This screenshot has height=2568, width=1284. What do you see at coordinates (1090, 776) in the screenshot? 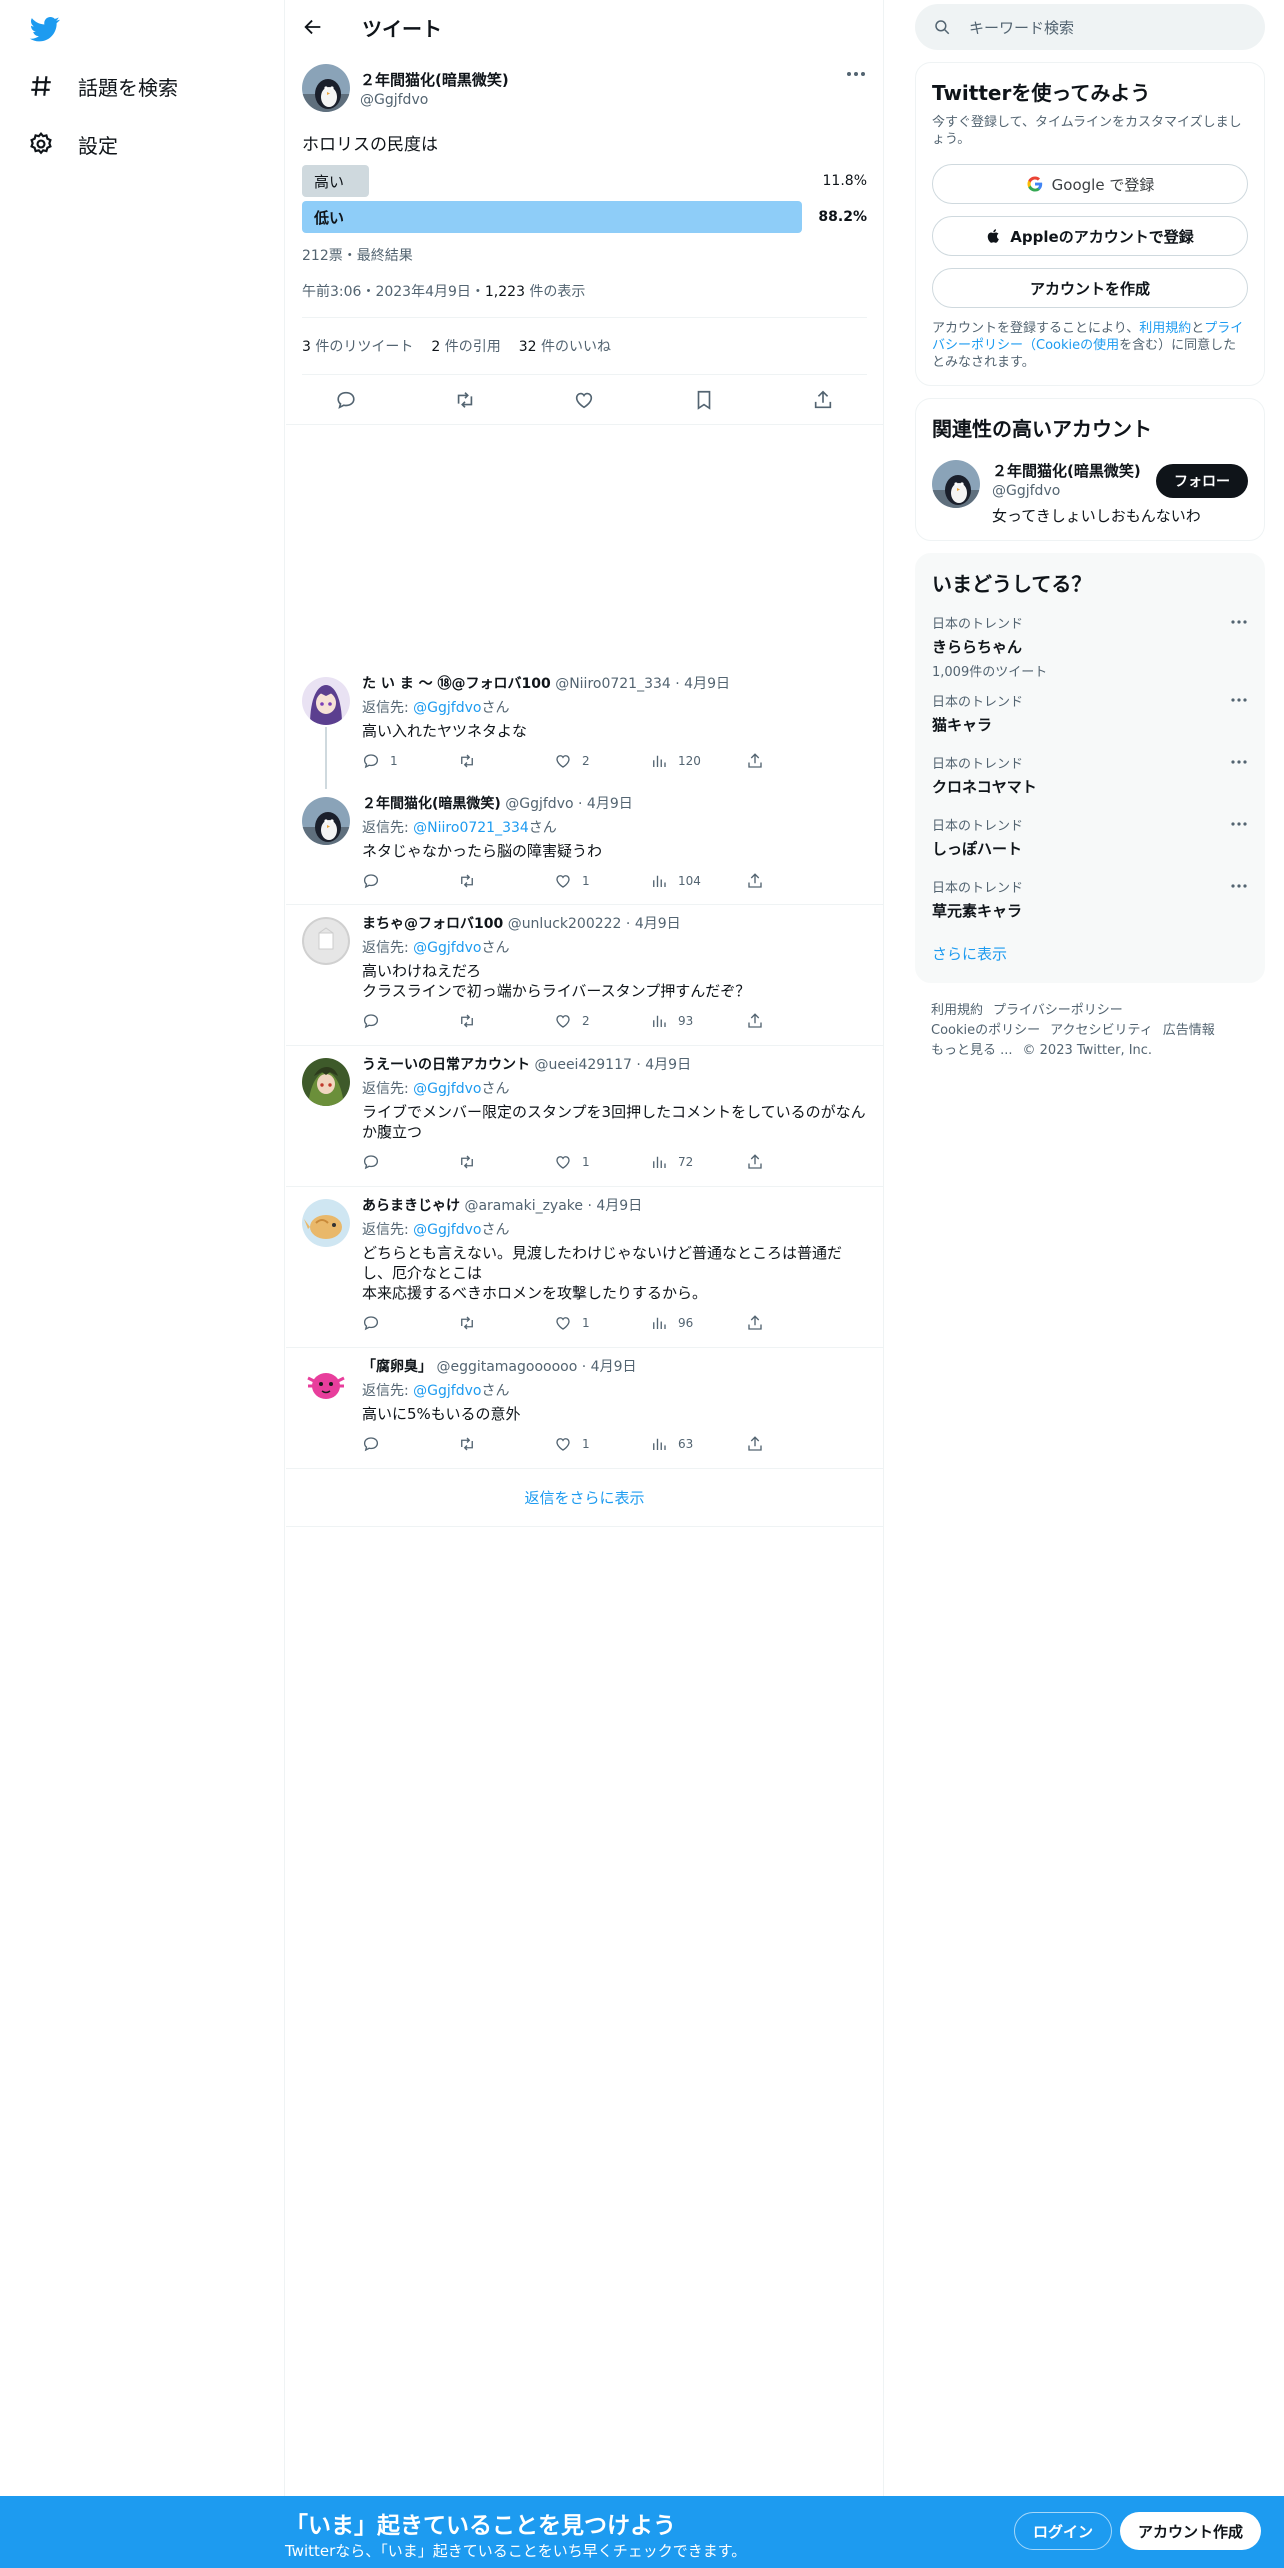
I see `trend-item: 日本のトレンド クロネコヤマト` at bounding box center [1090, 776].